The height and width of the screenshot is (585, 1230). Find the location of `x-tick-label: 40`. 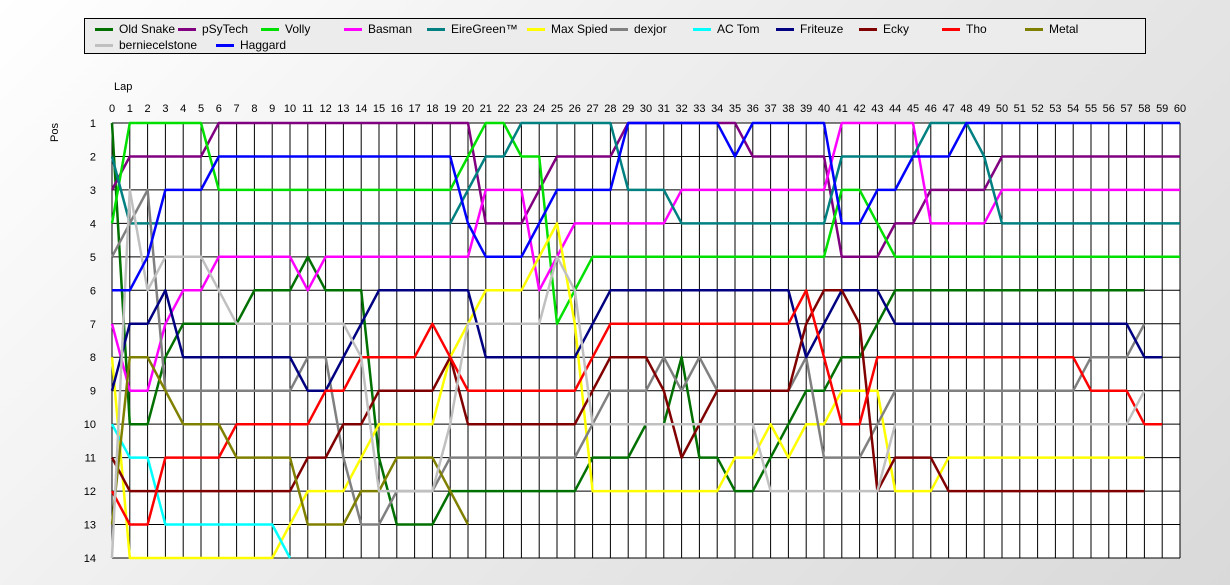

x-tick-label: 40 is located at coordinates (824, 109).